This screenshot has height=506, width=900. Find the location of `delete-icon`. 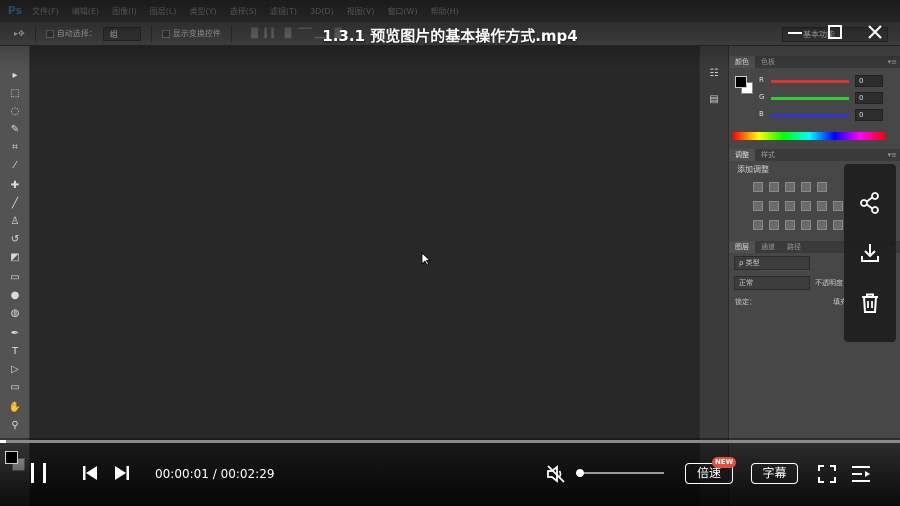

delete-icon is located at coordinates (870, 303).